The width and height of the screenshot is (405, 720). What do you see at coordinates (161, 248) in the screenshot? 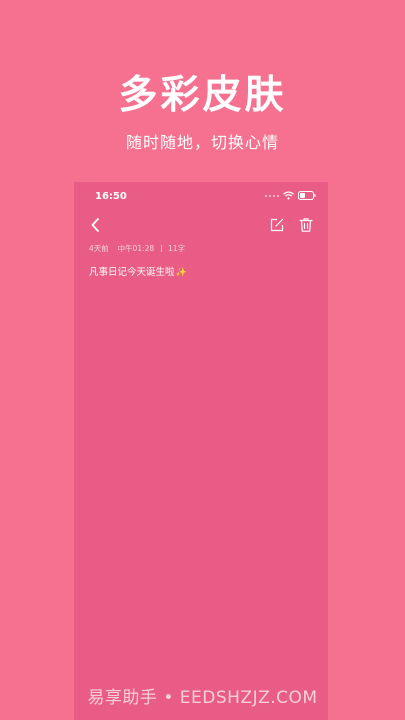
I see `meta-divider` at bounding box center [161, 248].